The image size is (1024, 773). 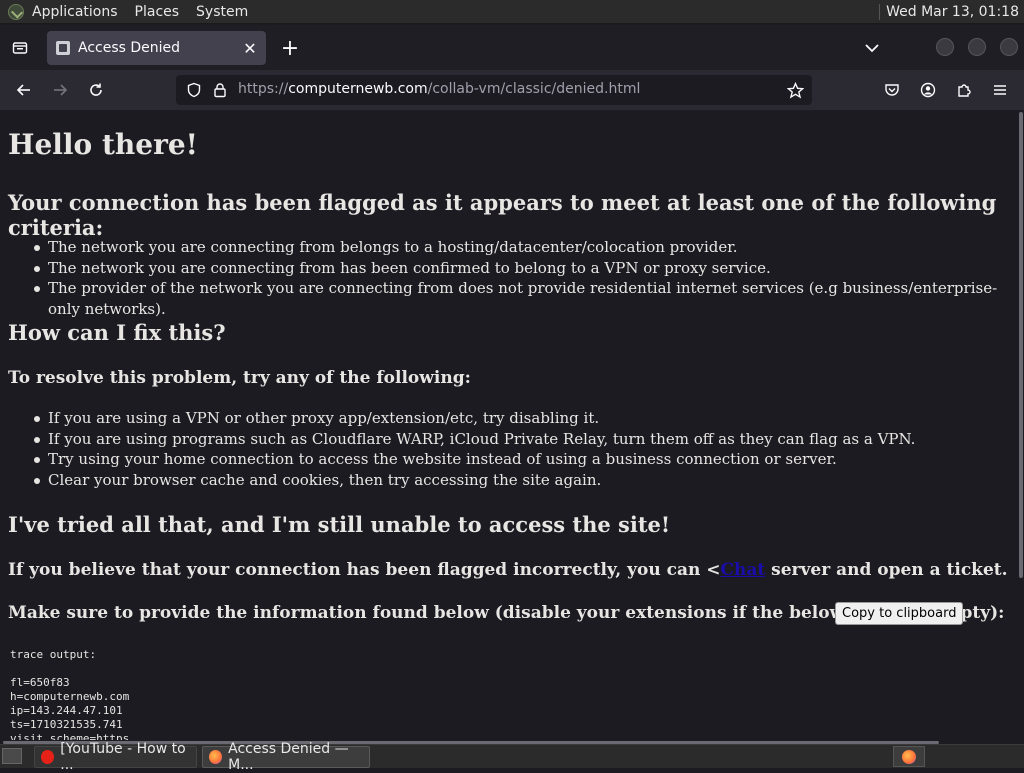 I want to click on reload-button, so click(x=96, y=90).